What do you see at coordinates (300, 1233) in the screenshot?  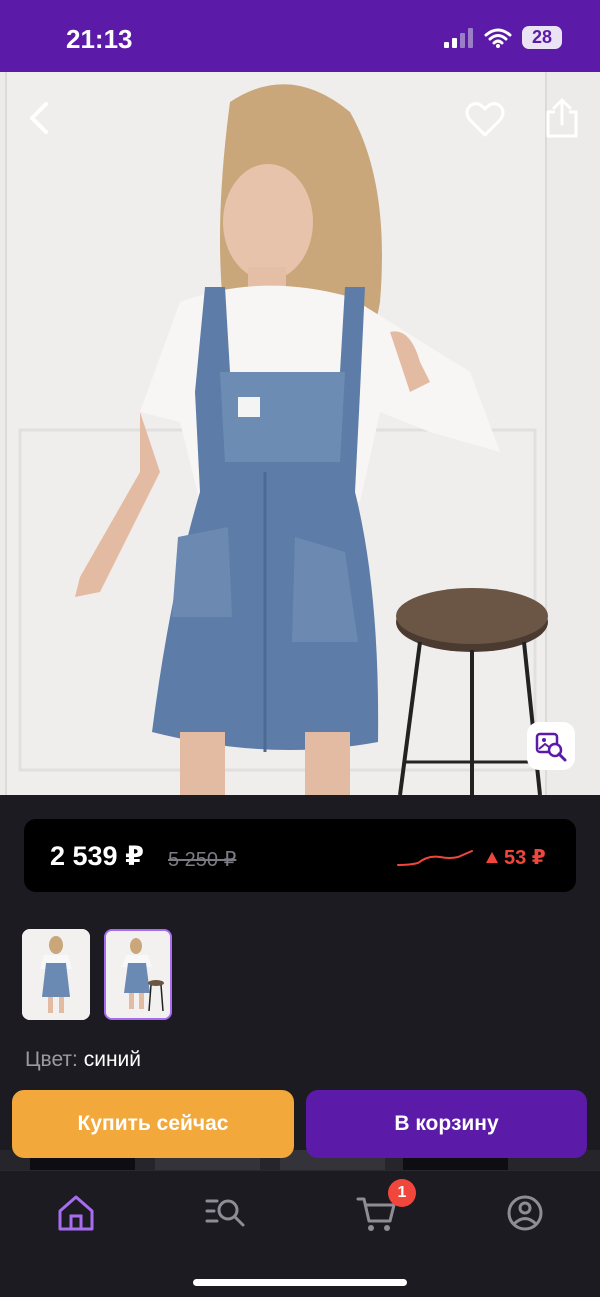 I see `bottom-tab-bar: 1` at bounding box center [300, 1233].